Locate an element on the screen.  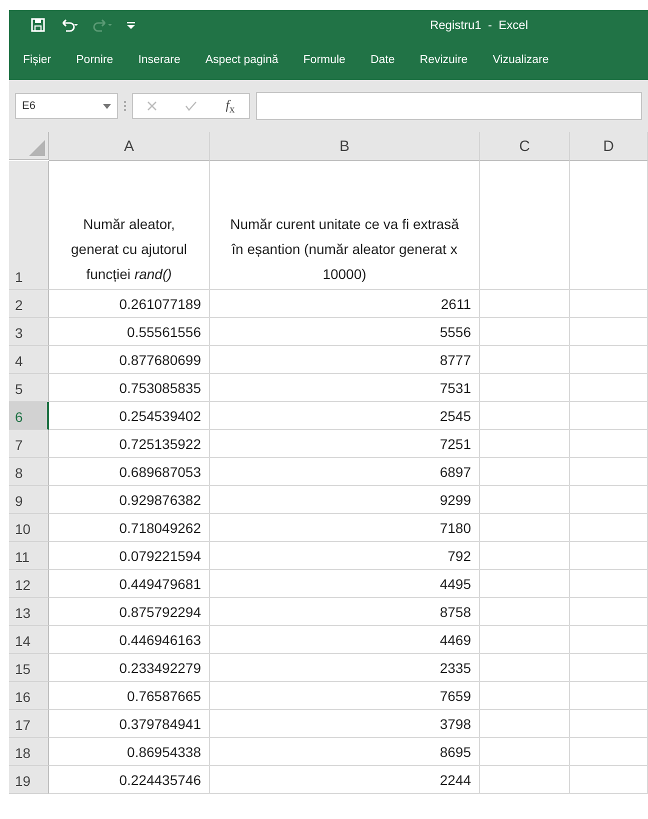
table-cell: 8777 is located at coordinates (455, 360).